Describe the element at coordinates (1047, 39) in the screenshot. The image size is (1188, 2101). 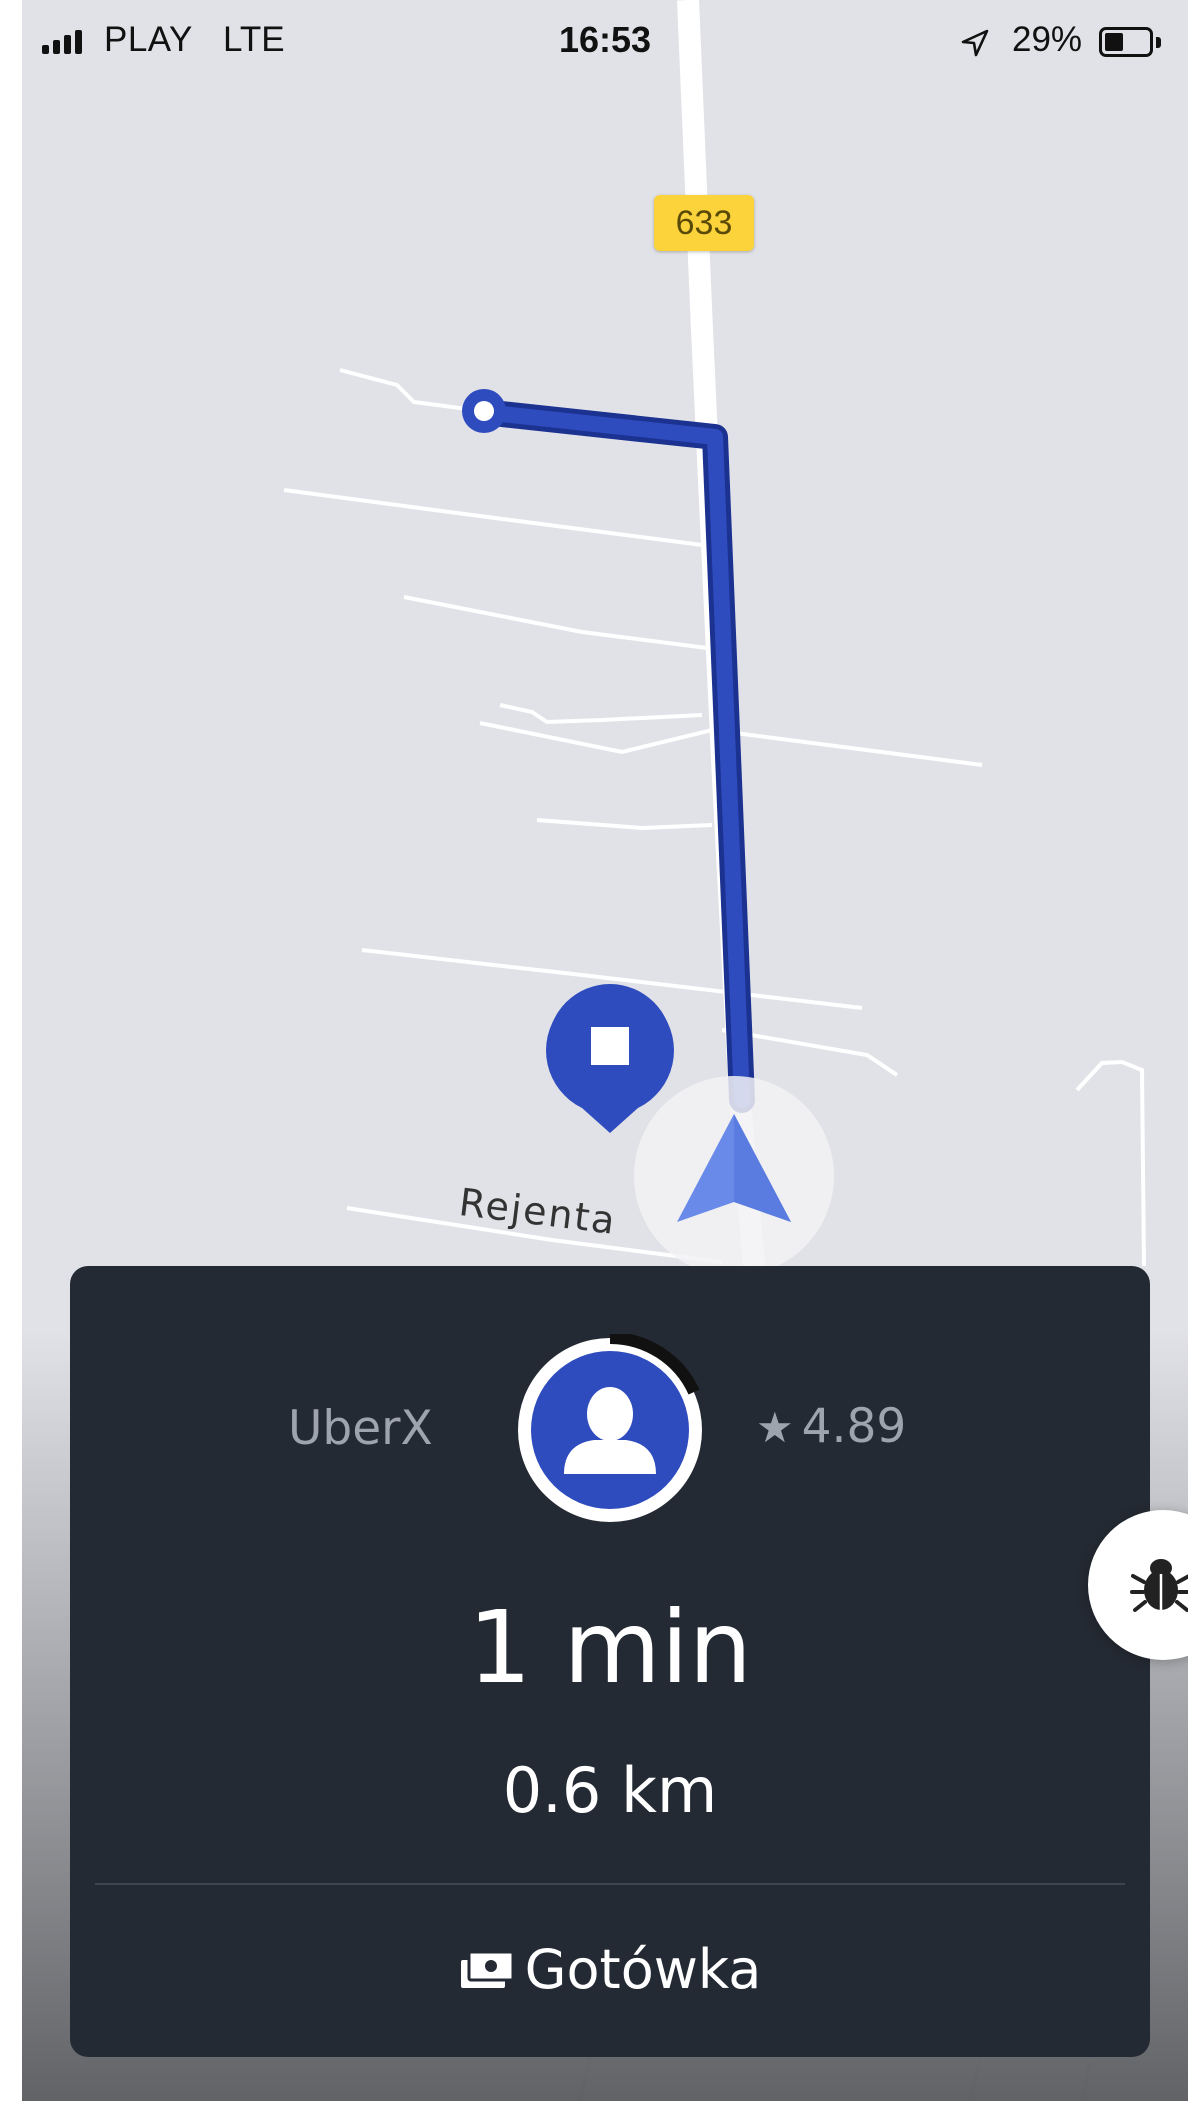
I see `battery-percent: 29%` at that location.